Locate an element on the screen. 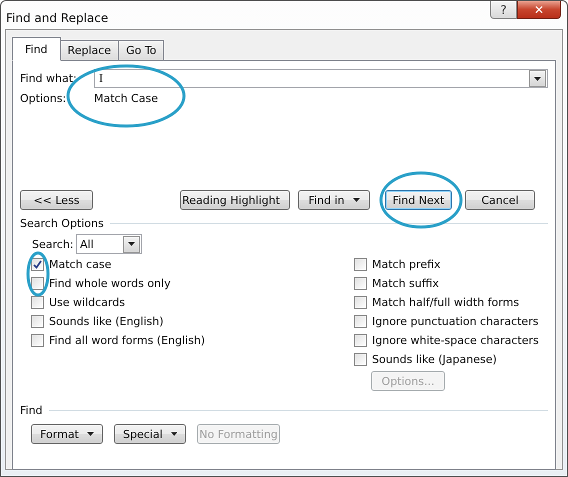 The image size is (568, 477). search-dropdown: All is located at coordinates (109, 244).